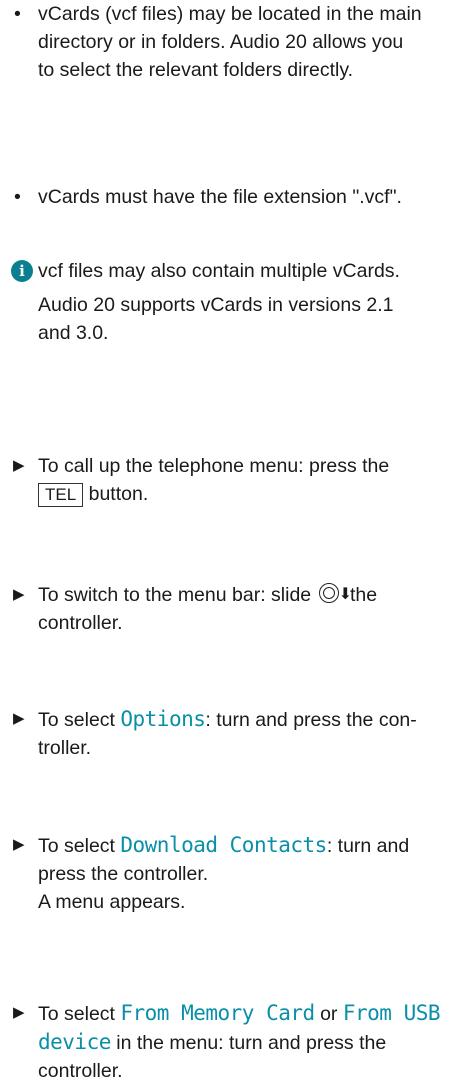  I want to click on text-line: To switch to the menu bar: slide ⬇ the, so click(252, 595).